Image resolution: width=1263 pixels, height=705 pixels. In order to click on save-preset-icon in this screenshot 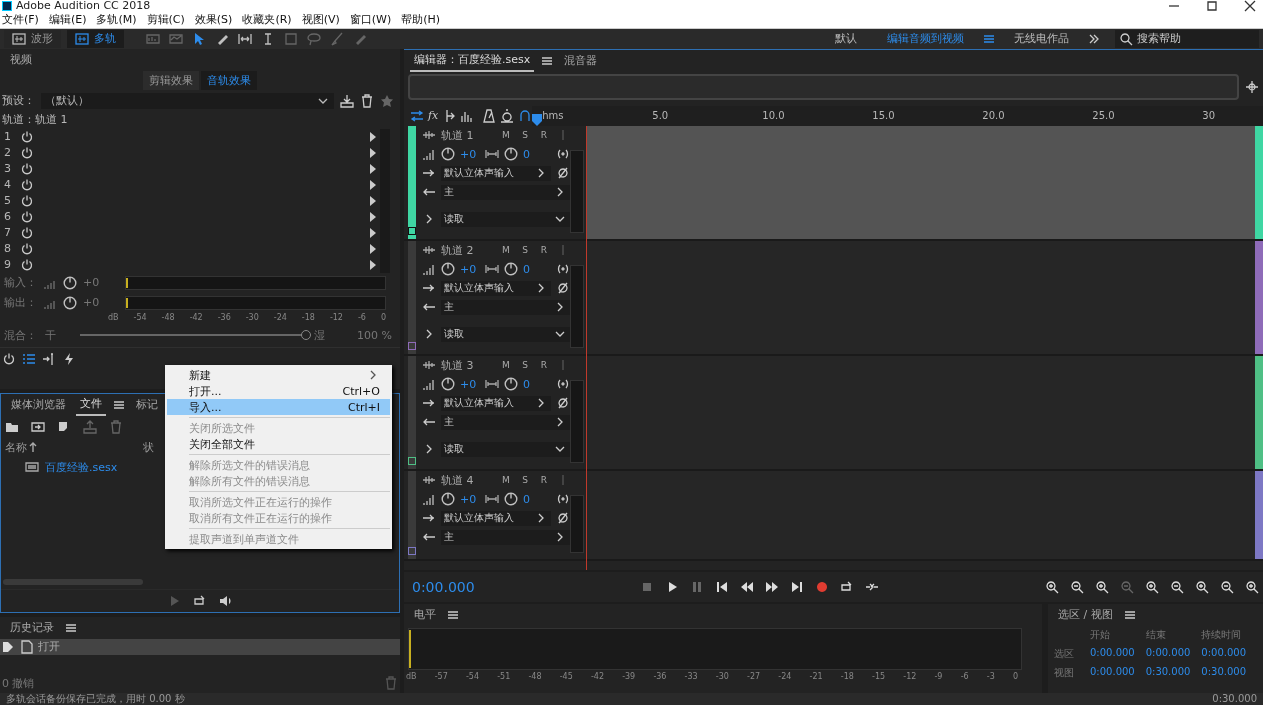, I will do `click(347, 100)`.